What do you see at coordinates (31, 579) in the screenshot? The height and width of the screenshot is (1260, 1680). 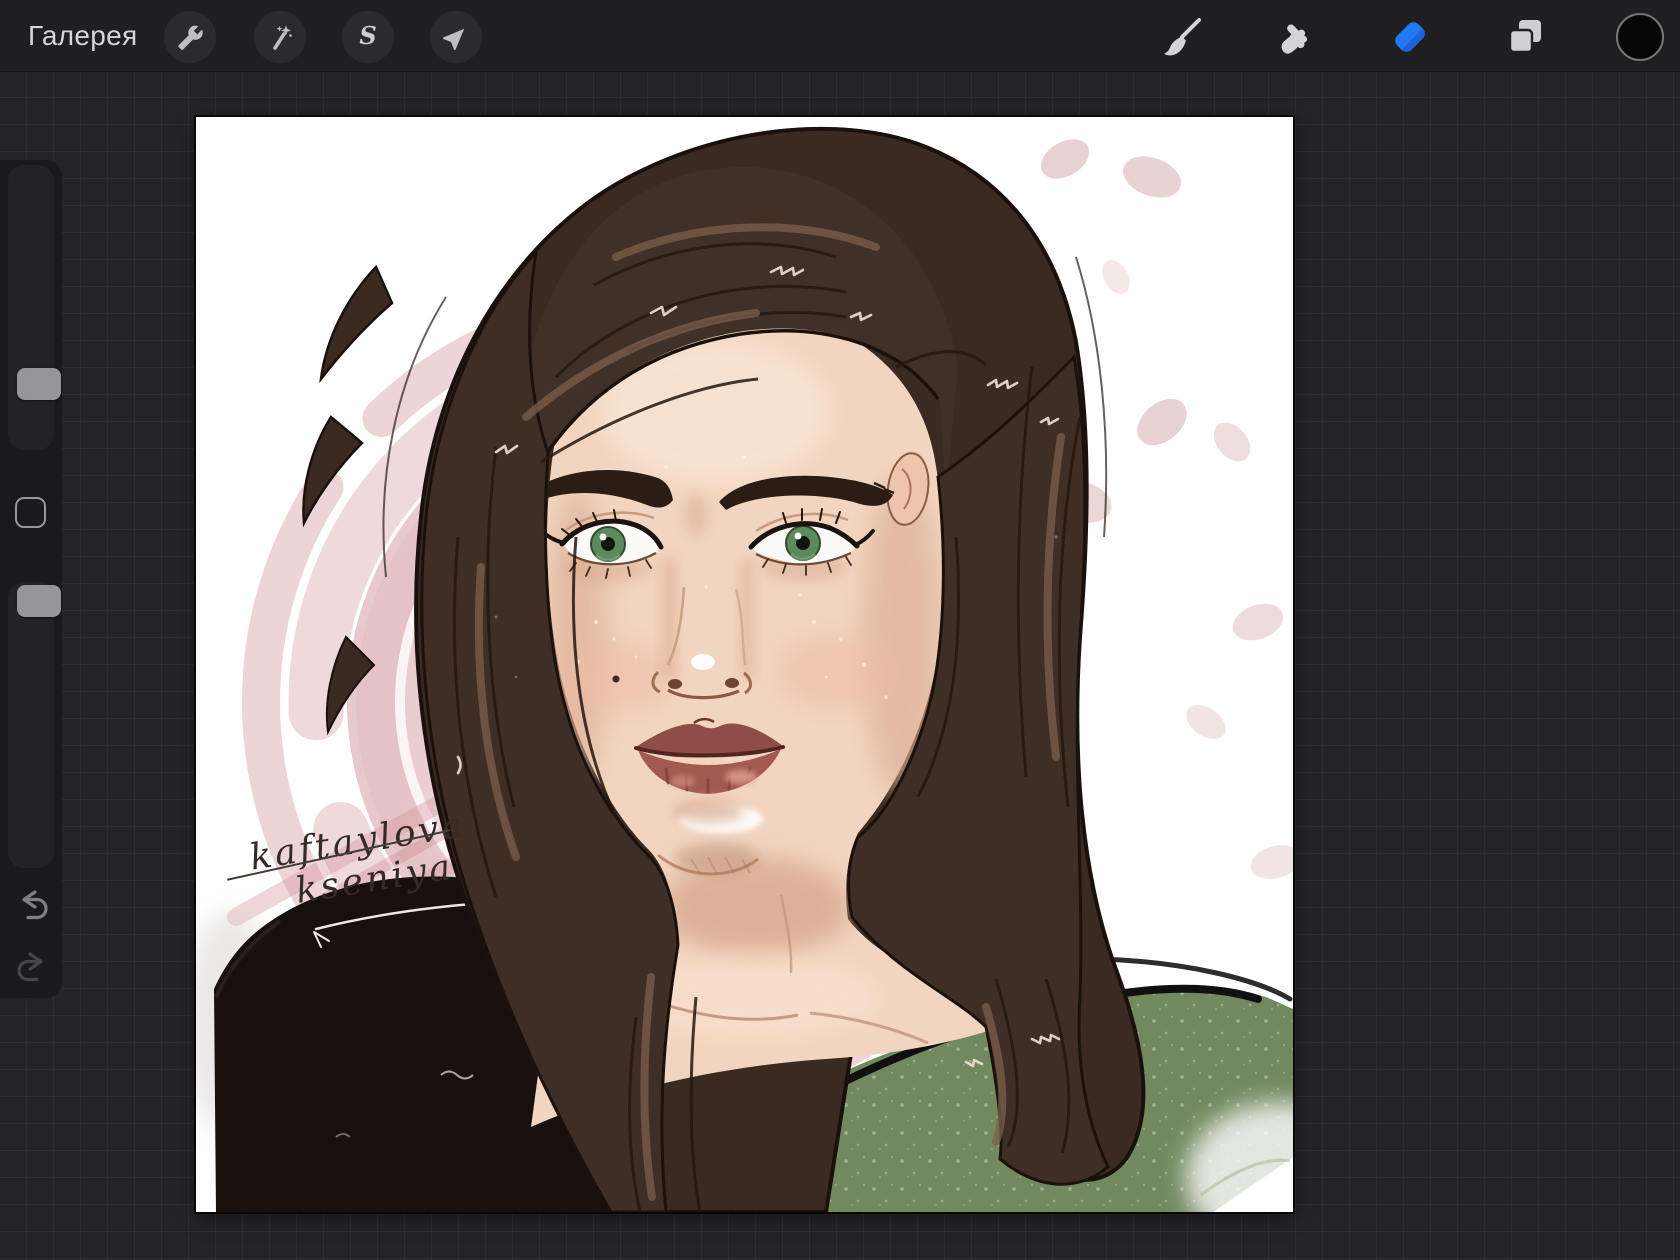 I see `sidebar-panel` at bounding box center [31, 579].